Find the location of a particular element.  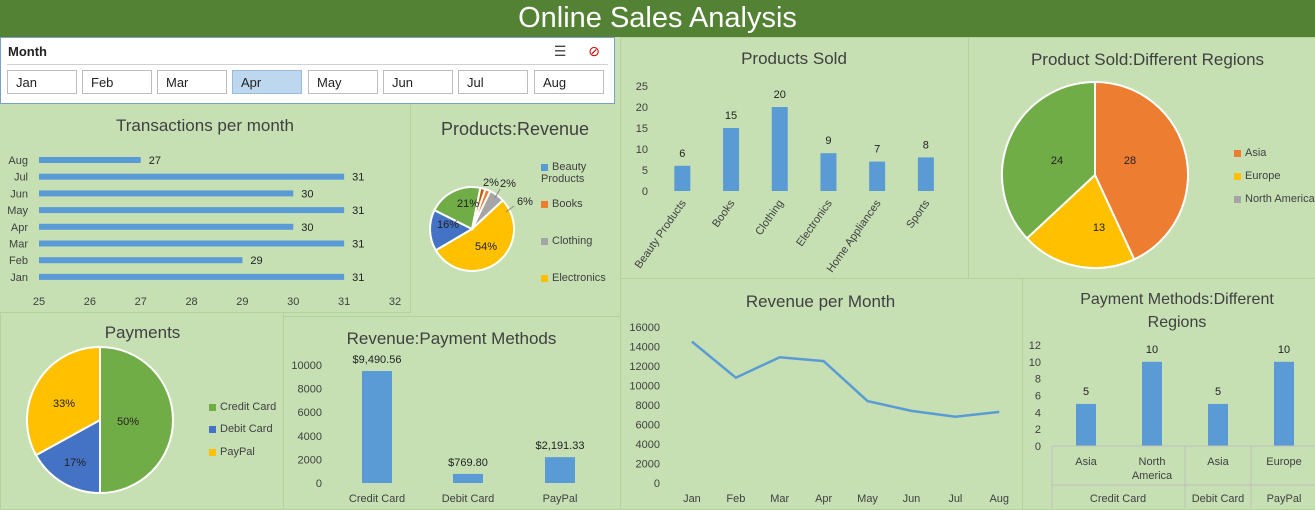

products-revenue-data-label: 54% is located at coordinates (486, 247).